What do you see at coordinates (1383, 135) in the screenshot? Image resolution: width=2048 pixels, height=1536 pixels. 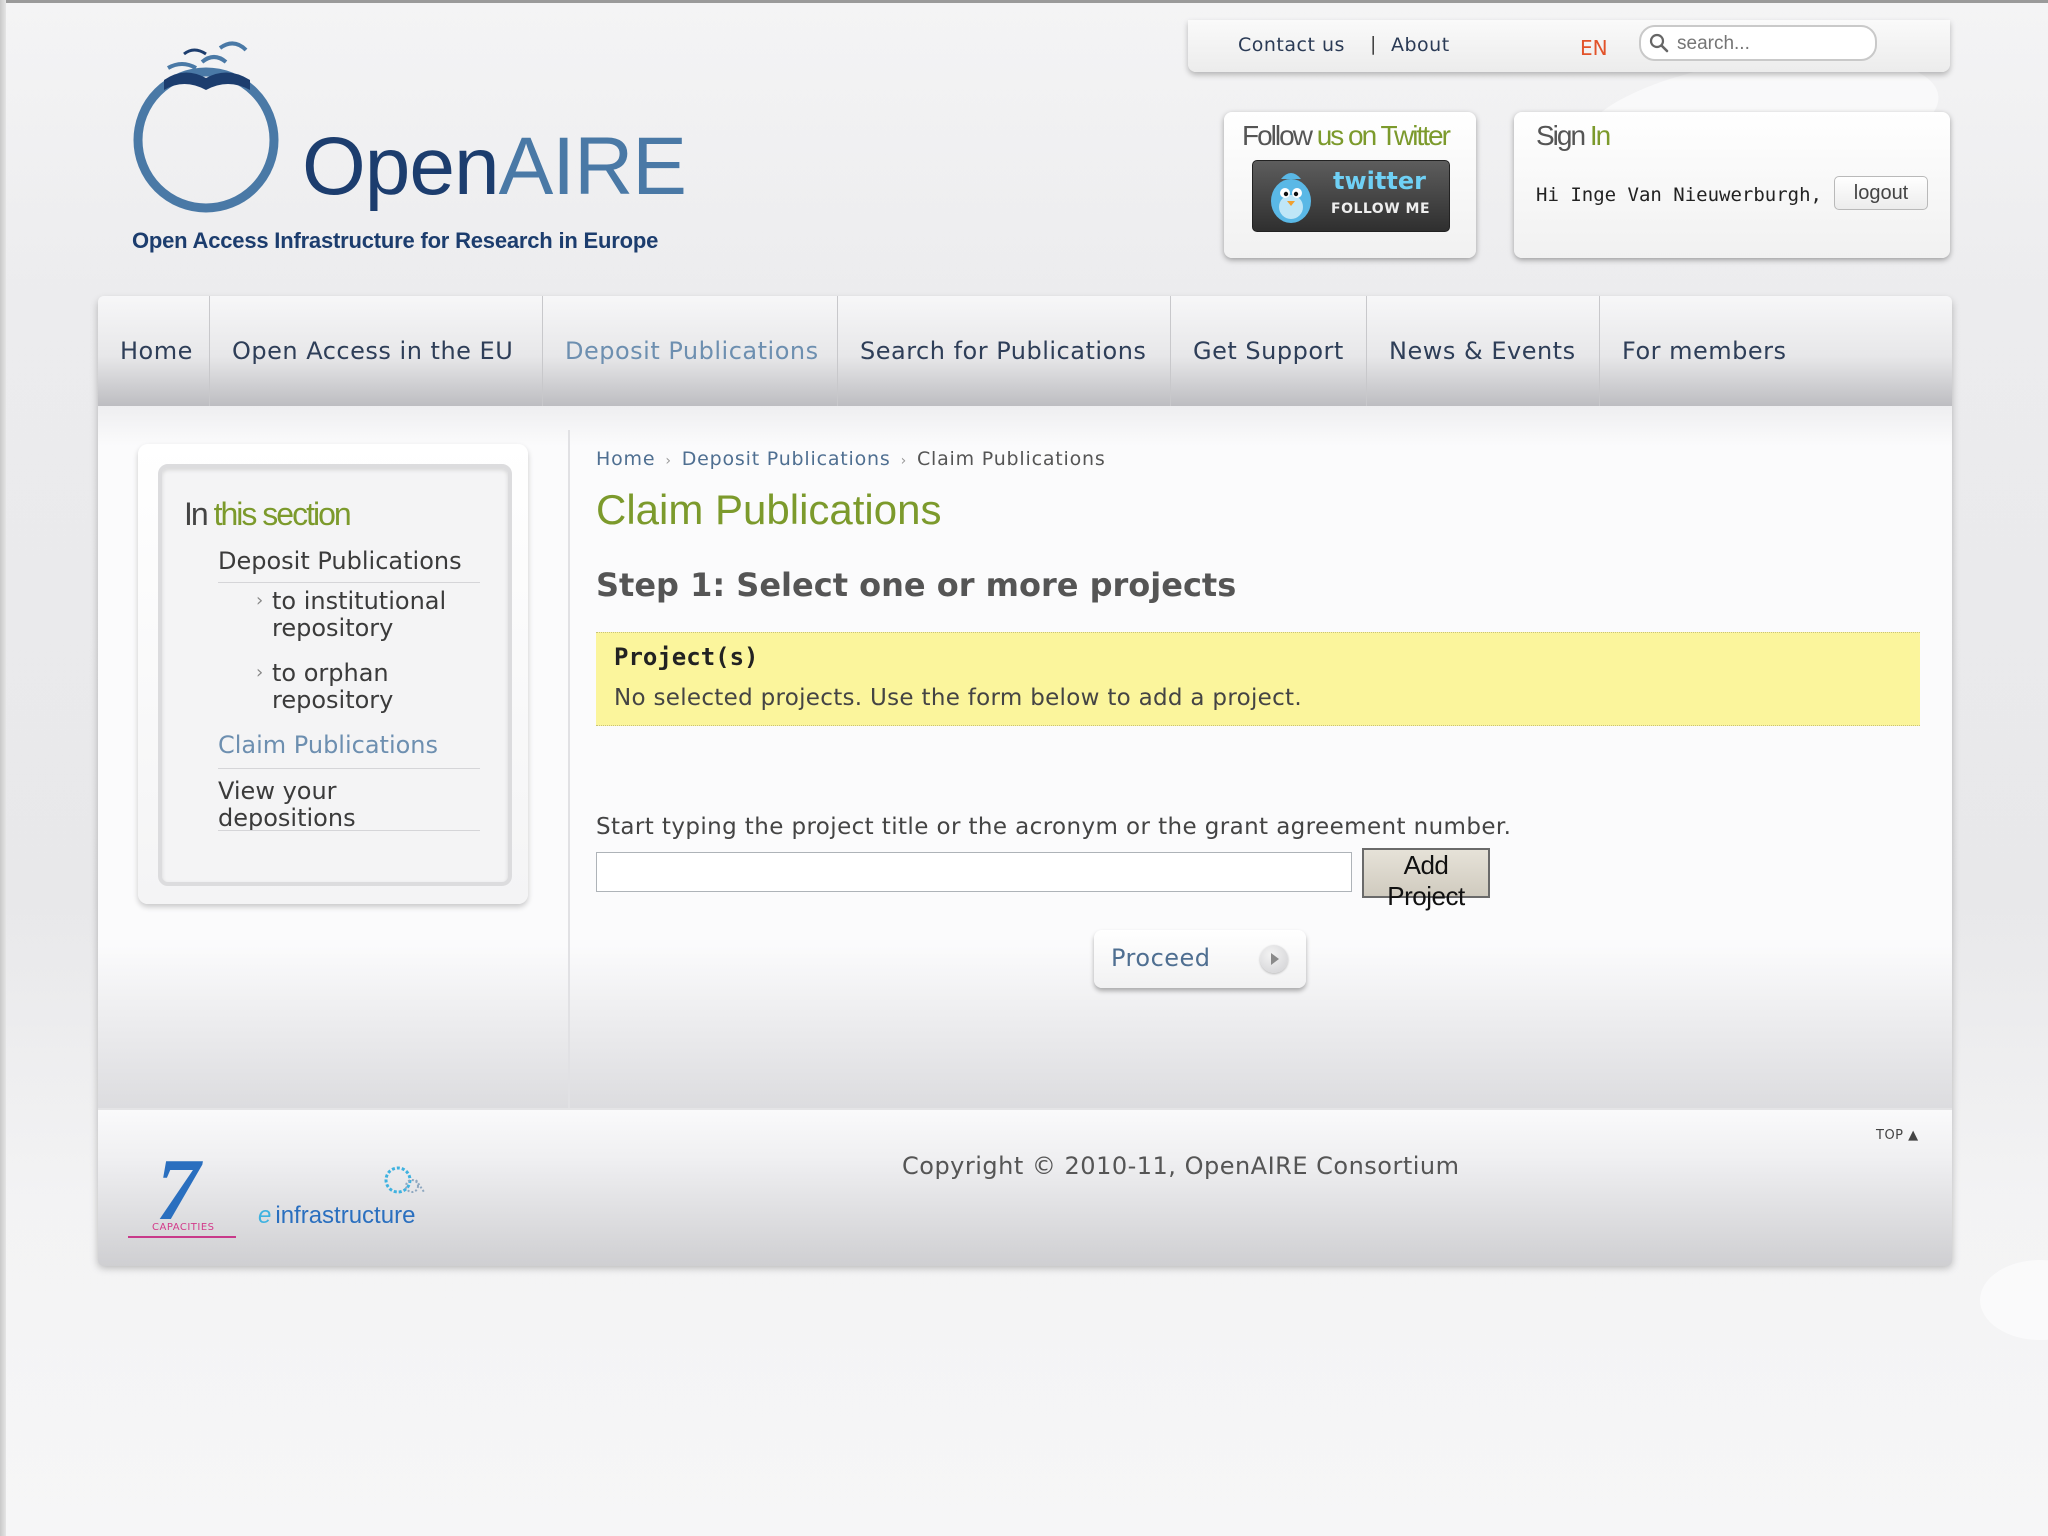 I see `twitter-title-highlight: us on Twitter` at bounding box center [1383, 135].